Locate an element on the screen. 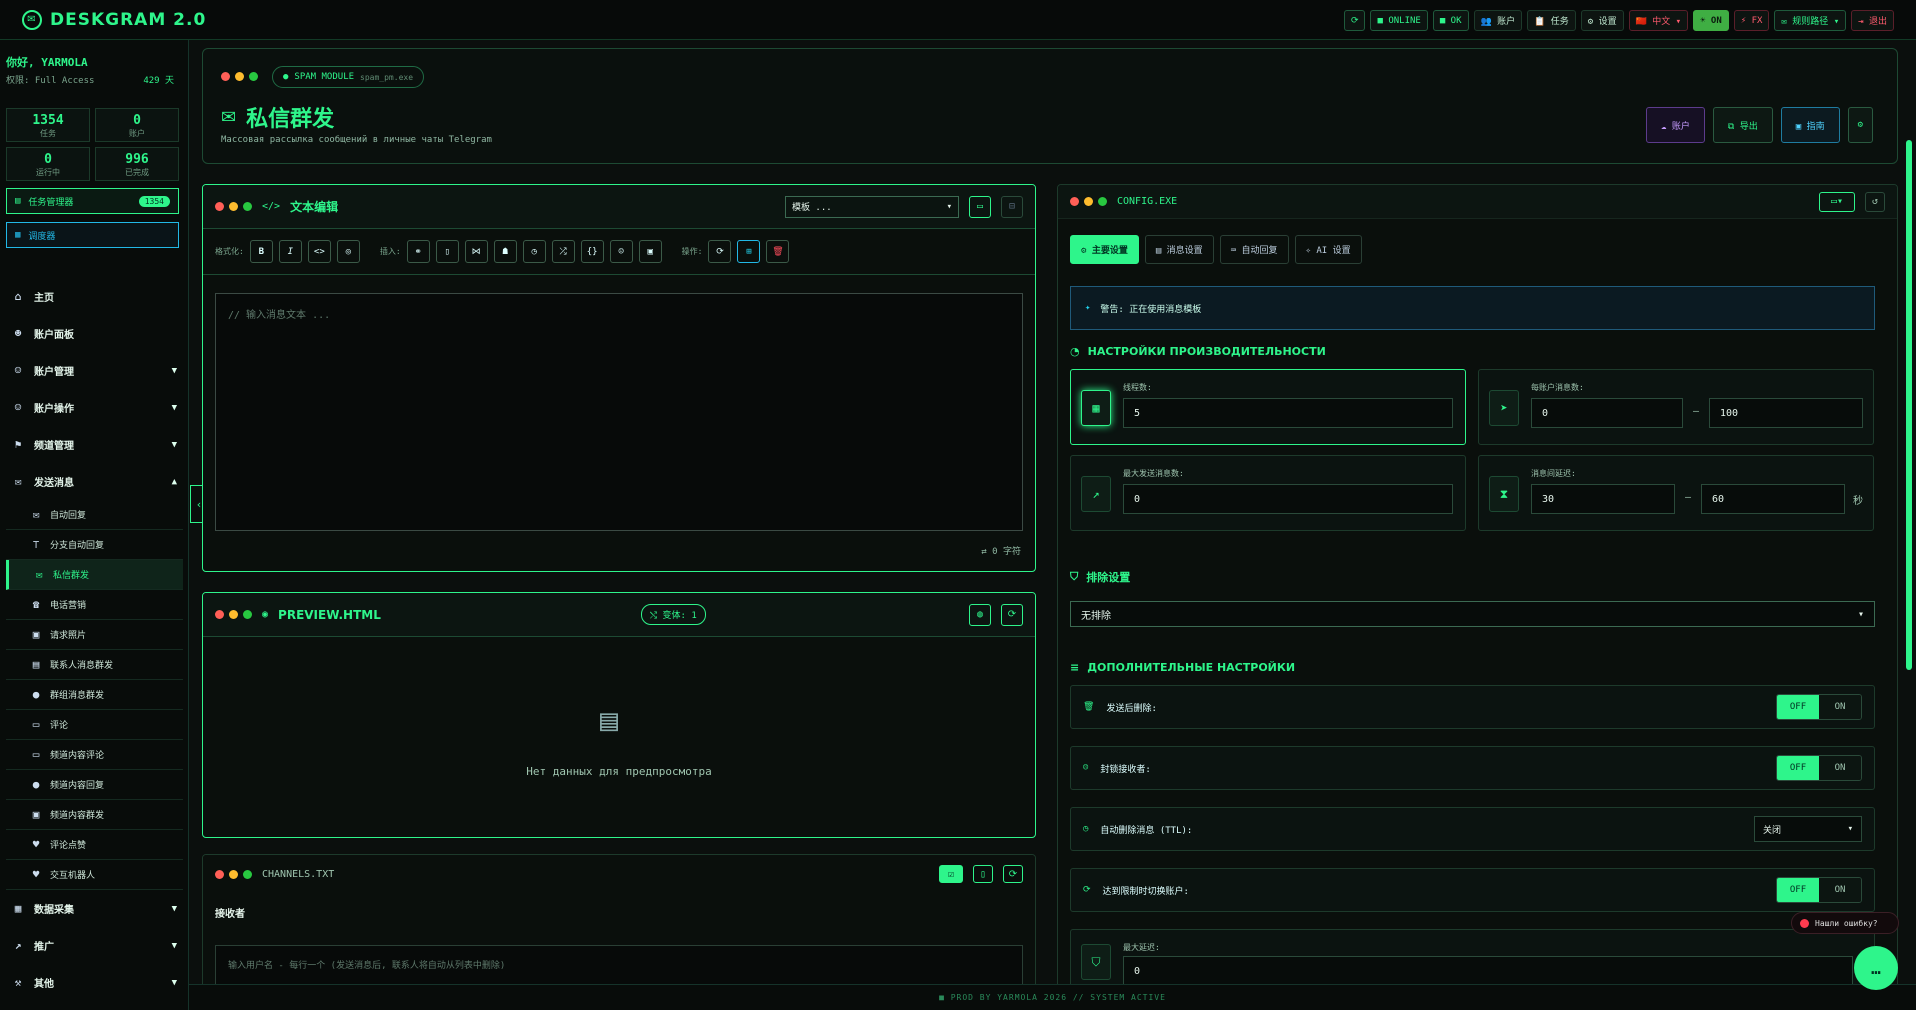 Image resolution: width=1916 pixels, height=1010 pixels. language-select: 🇨🇳 中文 ▾ is located at coordinates (1658, 20).